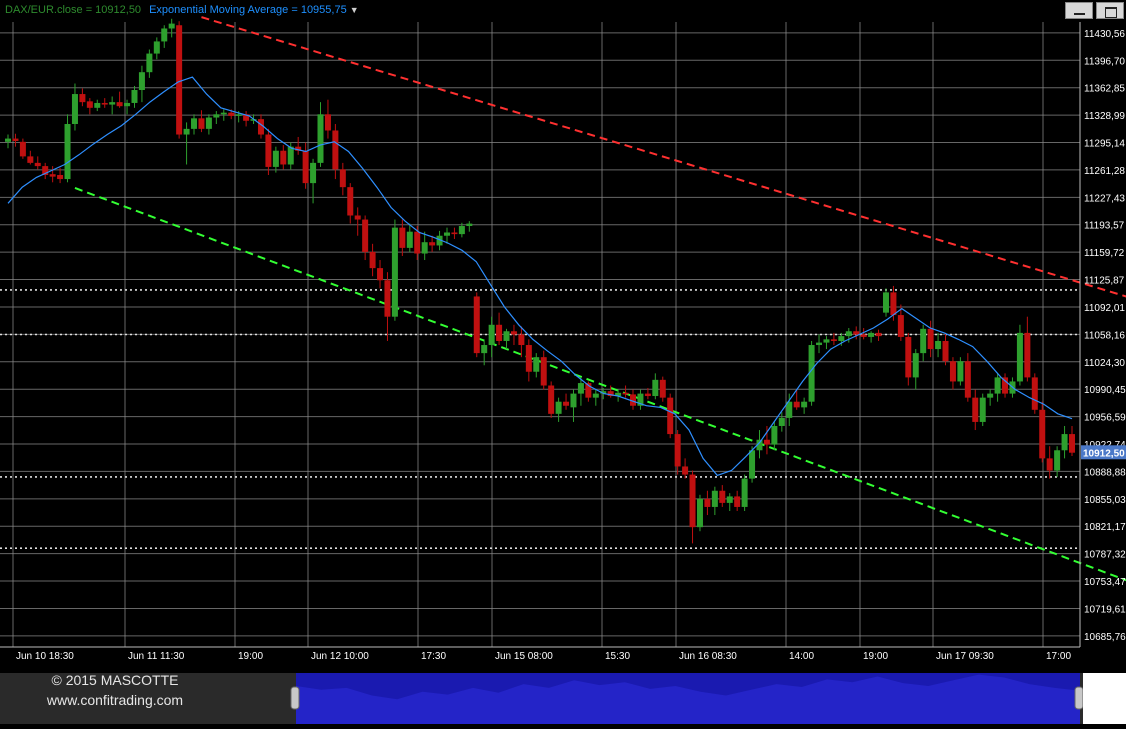 Image resolution: width=1126 pixels, height=729 pixels. Describe the element at coordinates (115, 700) in the screenshot. I see `website-link: www.confitrading.com` at that location.